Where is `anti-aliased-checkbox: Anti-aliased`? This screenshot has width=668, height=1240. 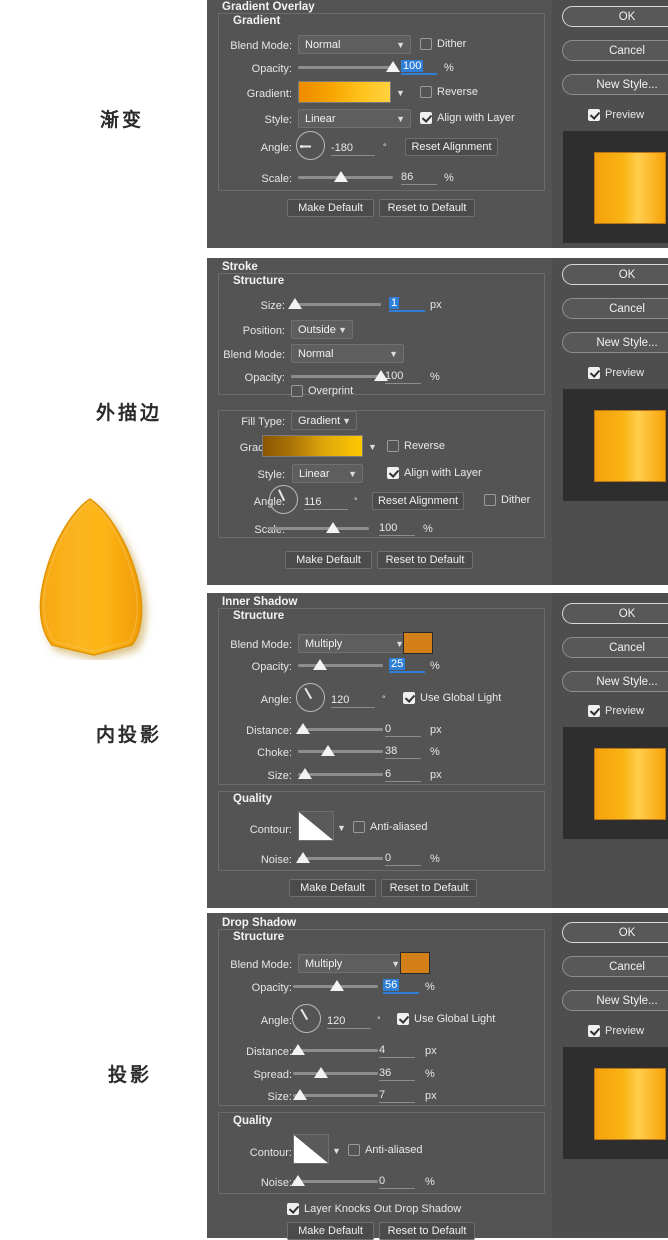 anti-aliased-checkbox: Anti-aliased is located at coordinates (385, 1150).